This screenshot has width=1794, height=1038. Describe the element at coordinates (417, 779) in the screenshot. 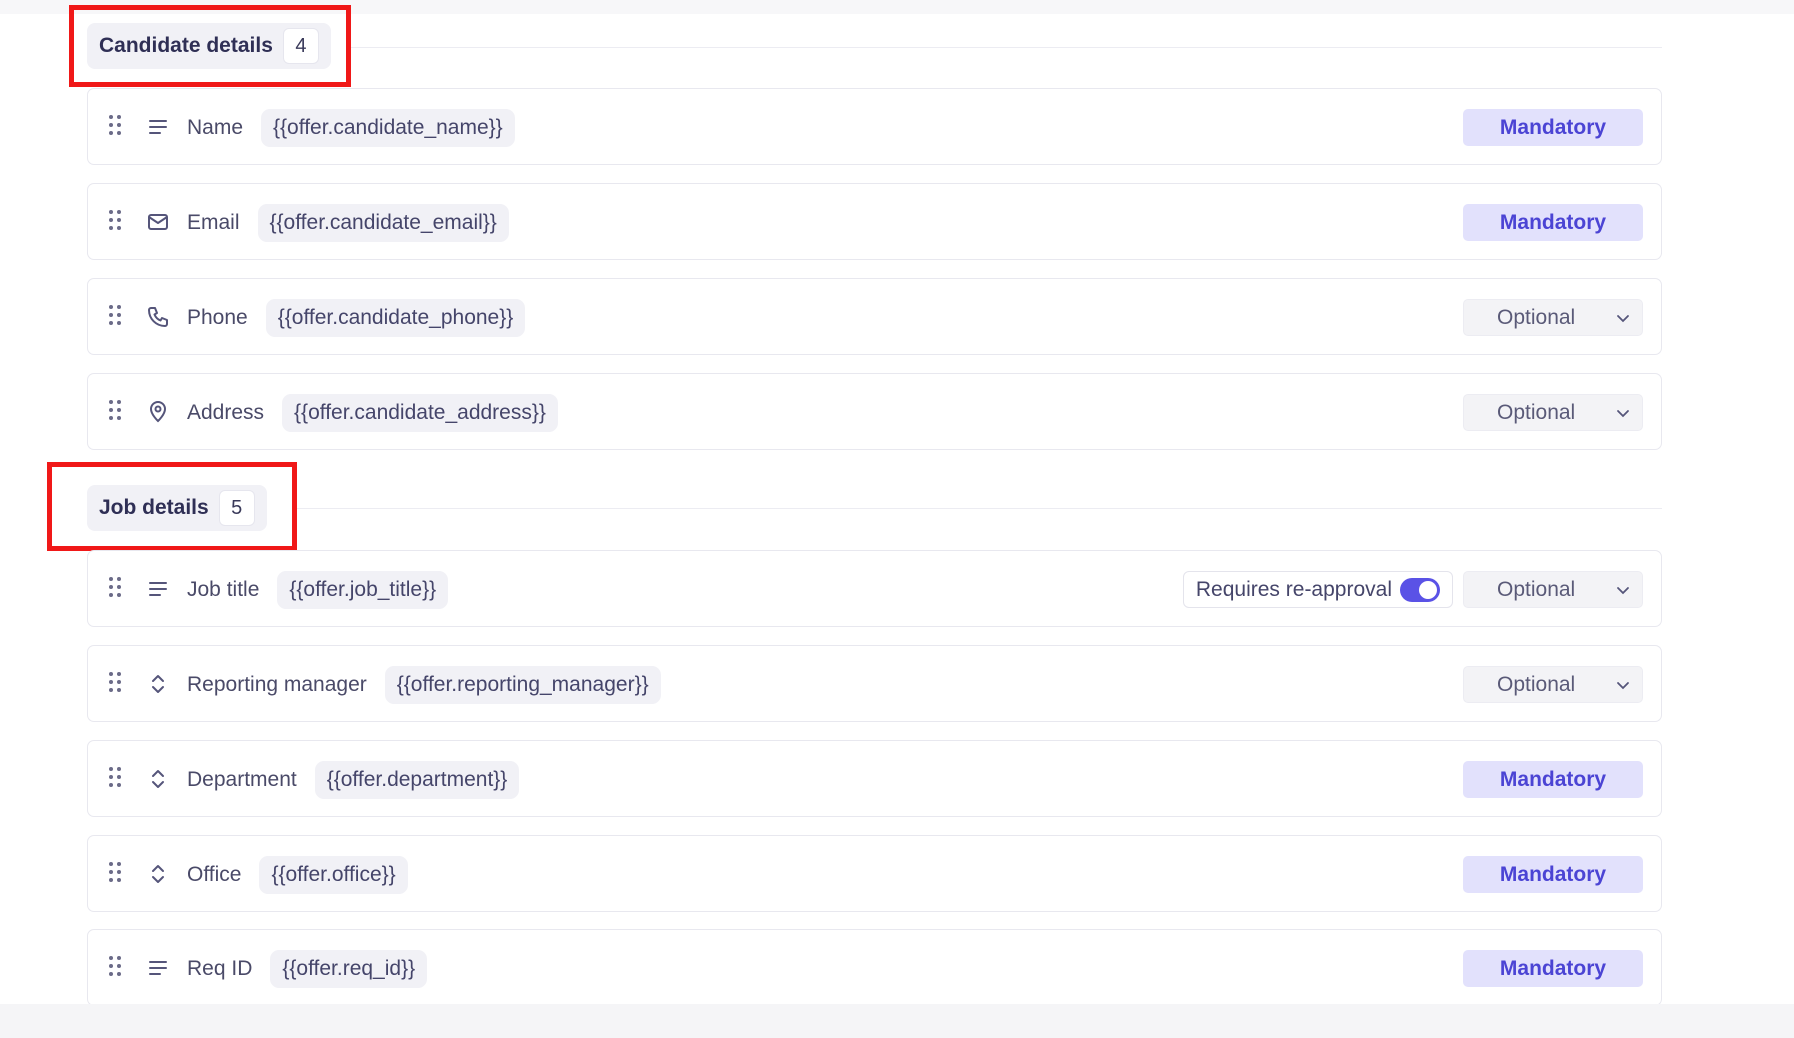

I see `field-token: {{offer.department}}` at that location.